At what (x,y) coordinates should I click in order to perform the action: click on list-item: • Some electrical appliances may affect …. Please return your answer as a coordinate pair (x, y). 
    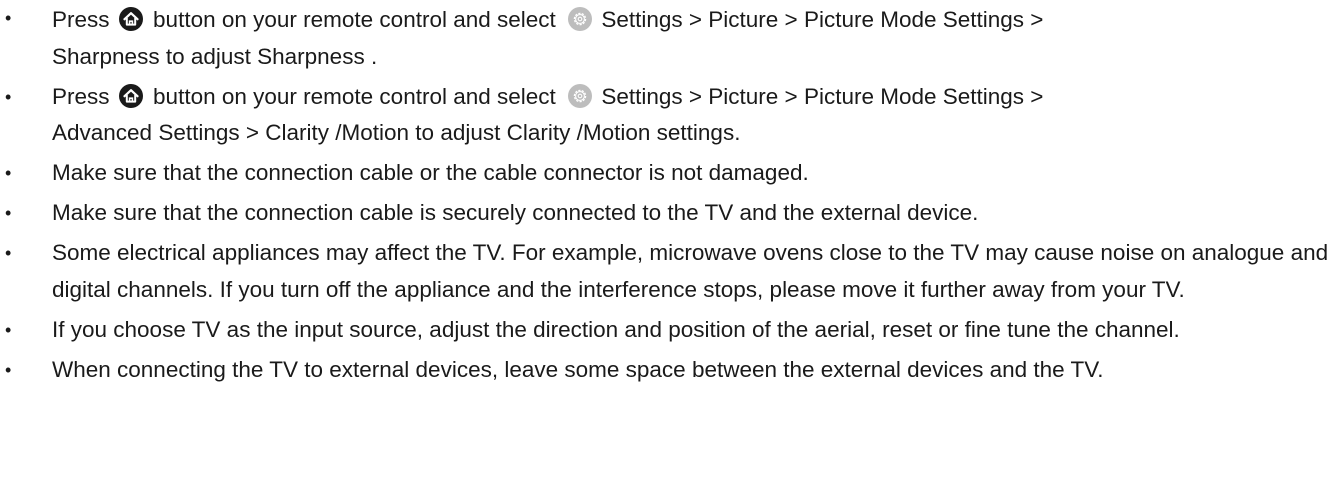
    Looking at the image, I should click on (670, 271).